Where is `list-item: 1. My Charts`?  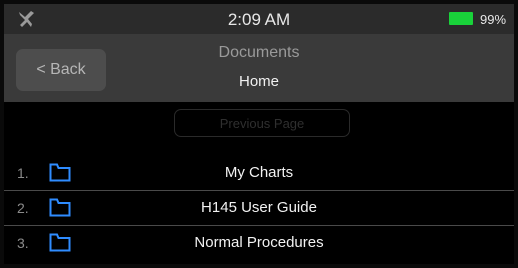
list-item: 1. My Charts is located at coordinates (259, 173).